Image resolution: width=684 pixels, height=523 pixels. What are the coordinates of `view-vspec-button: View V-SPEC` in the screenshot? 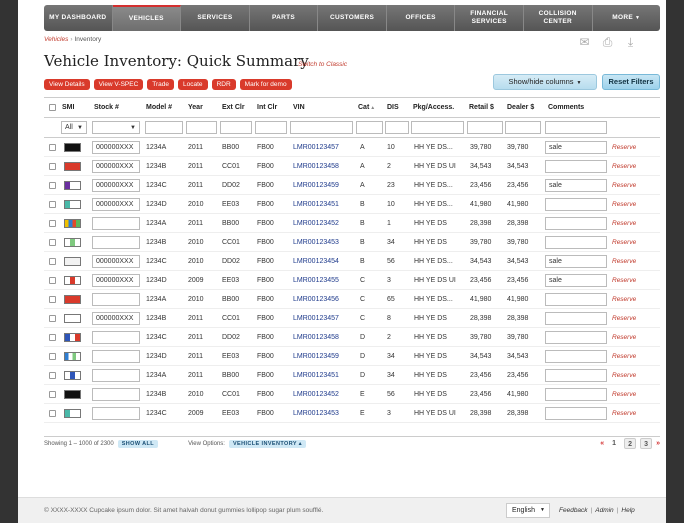 It's located at (118, 84).